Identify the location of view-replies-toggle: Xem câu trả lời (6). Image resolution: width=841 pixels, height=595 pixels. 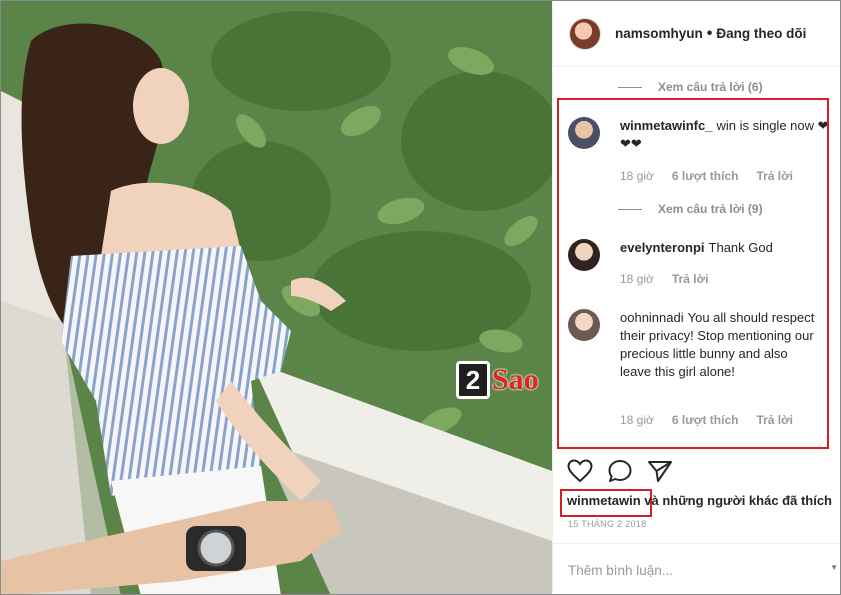
(690, 87).